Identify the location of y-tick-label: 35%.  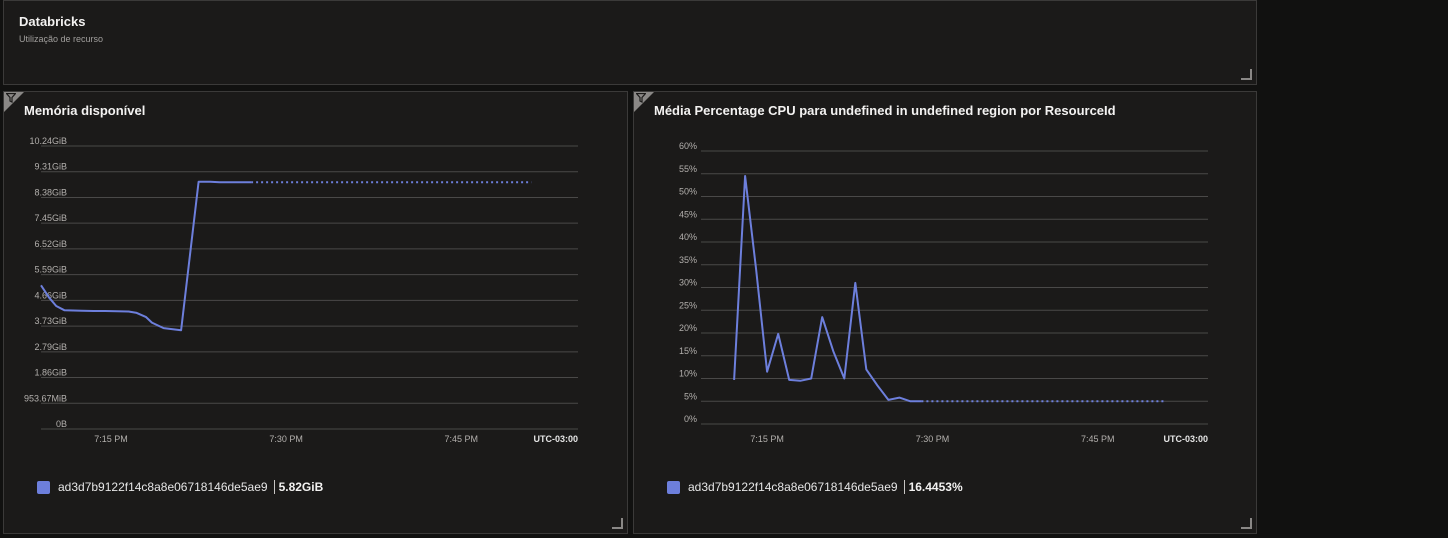
(688, 260).